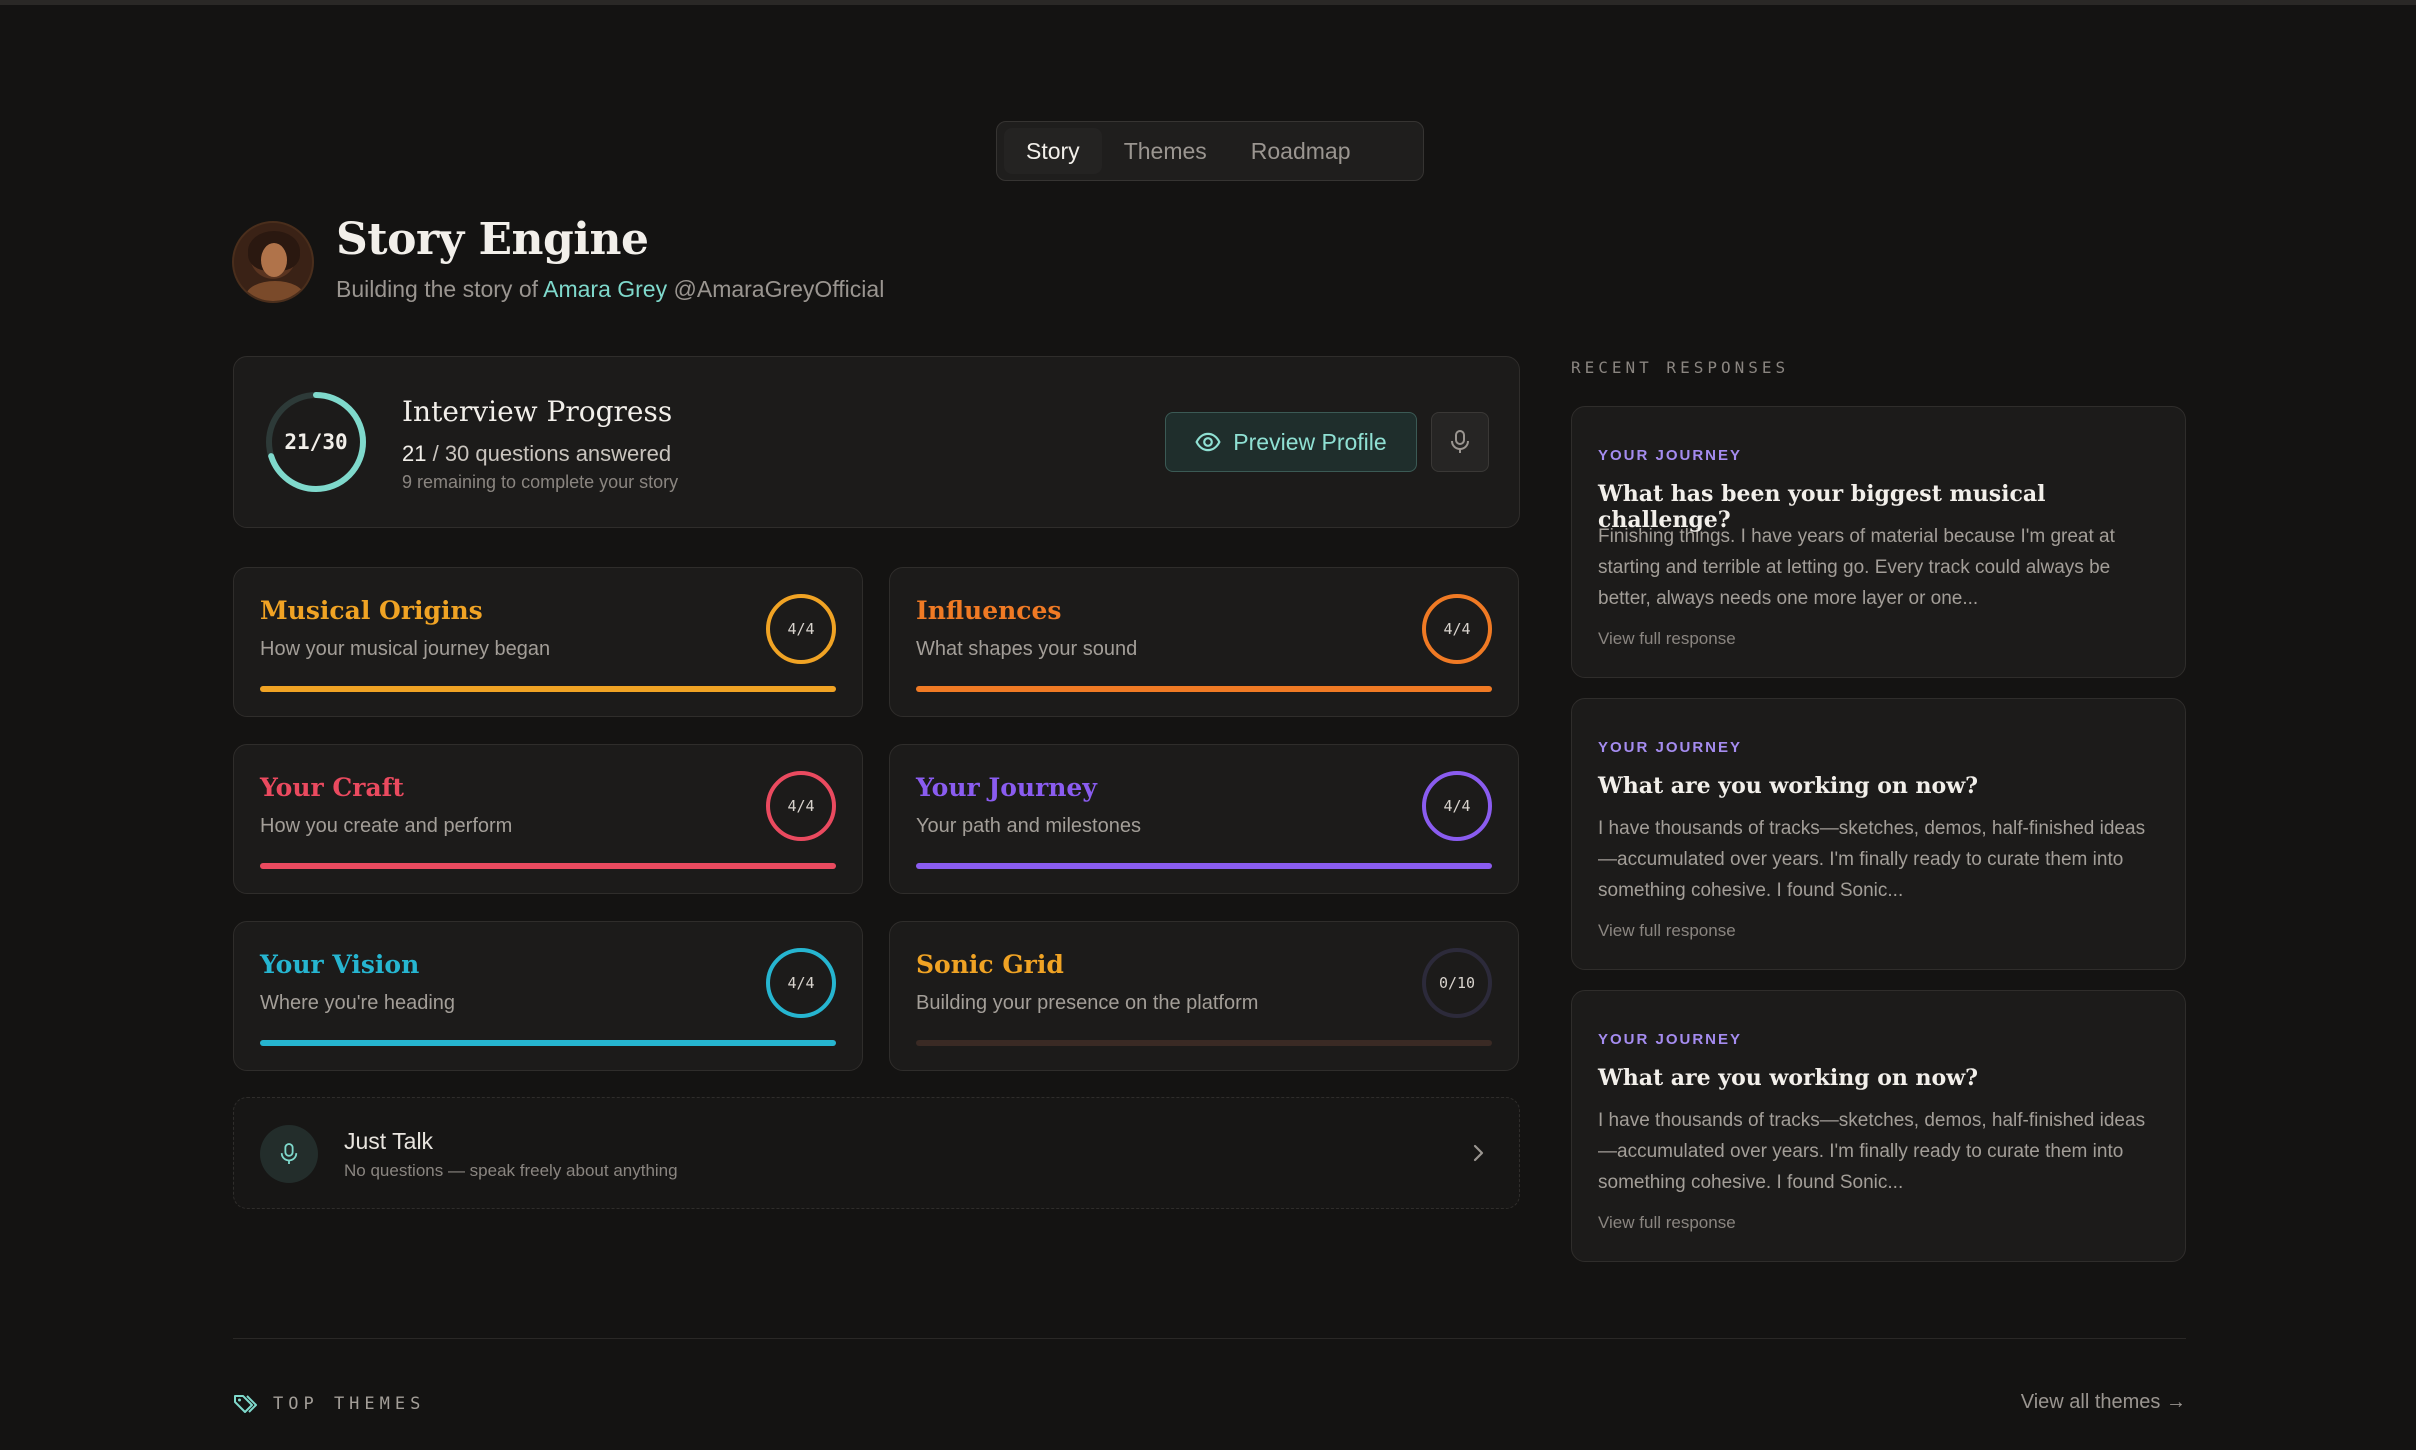 The image size is (2416, 1450). Describe the element at coordinates (405, 649) in the screenshot. I see `theme-description: How your musical journey began` at that location.